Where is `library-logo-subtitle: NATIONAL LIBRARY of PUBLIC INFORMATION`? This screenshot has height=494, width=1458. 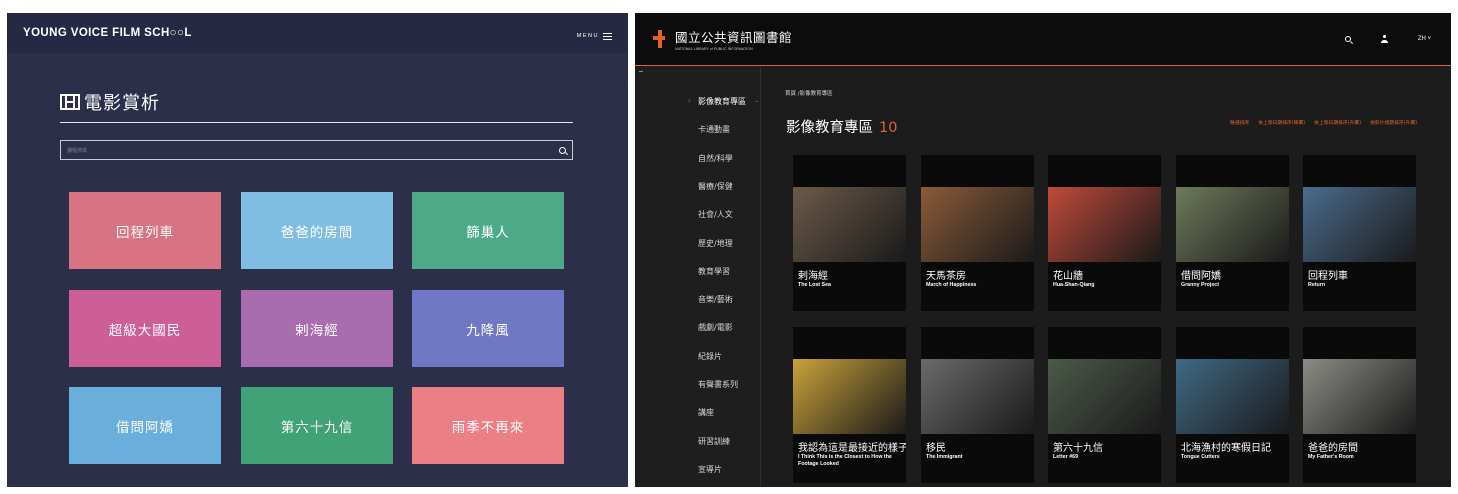
library-logo-subtitle: NATIONAL LIBRARY of PUBLIC INFORMATION is located at coordinates (714, 49).